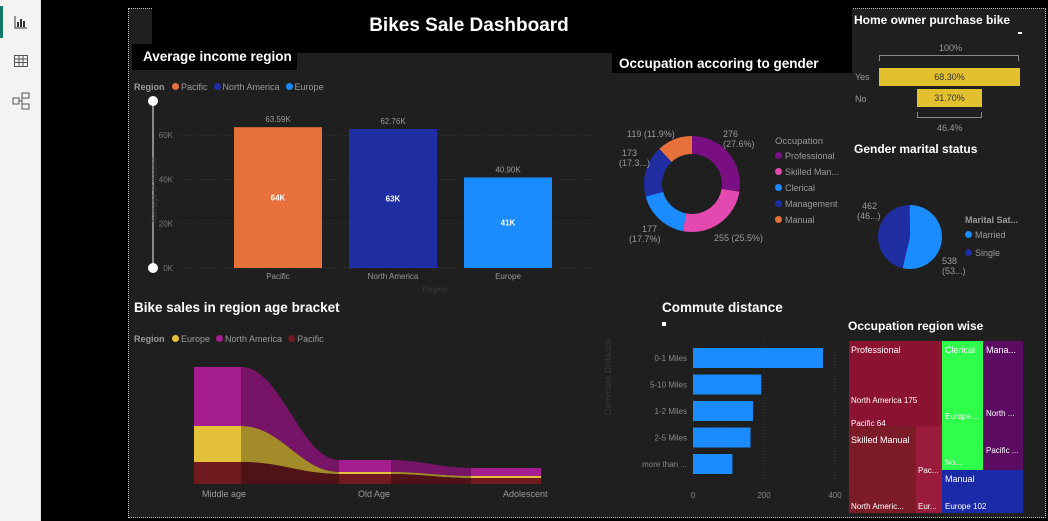  I want to click on income-xtick-0: Pacific, so click(278, 276).